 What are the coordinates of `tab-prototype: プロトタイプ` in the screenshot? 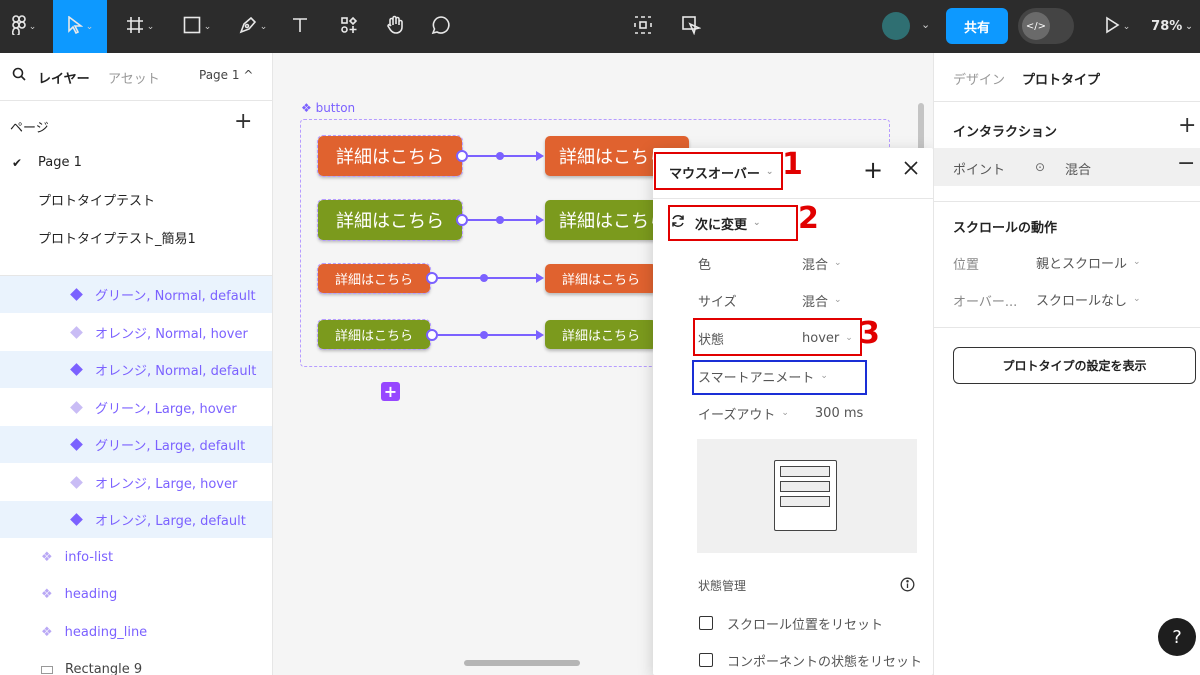 It's located at (1061, 78).